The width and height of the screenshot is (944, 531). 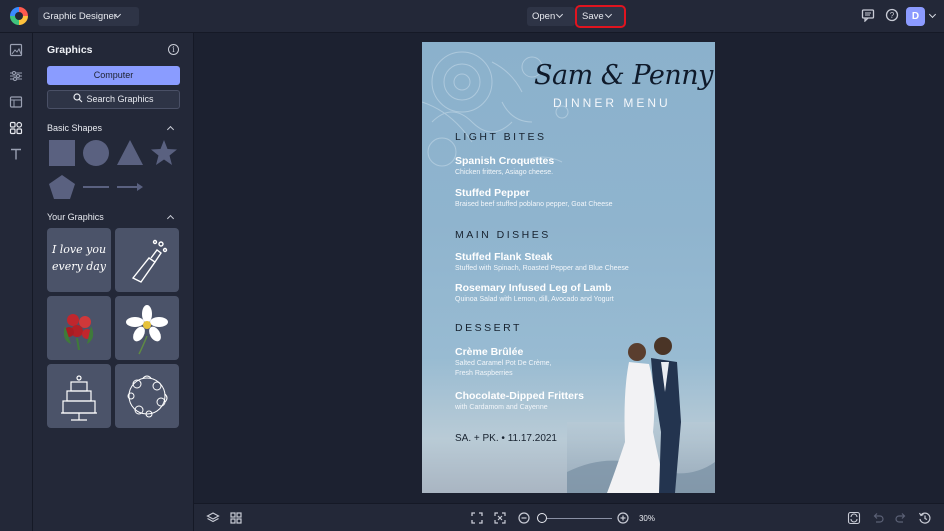 I want to click on dish-name: Spanish Croquettes, so click(x=505, y=161).